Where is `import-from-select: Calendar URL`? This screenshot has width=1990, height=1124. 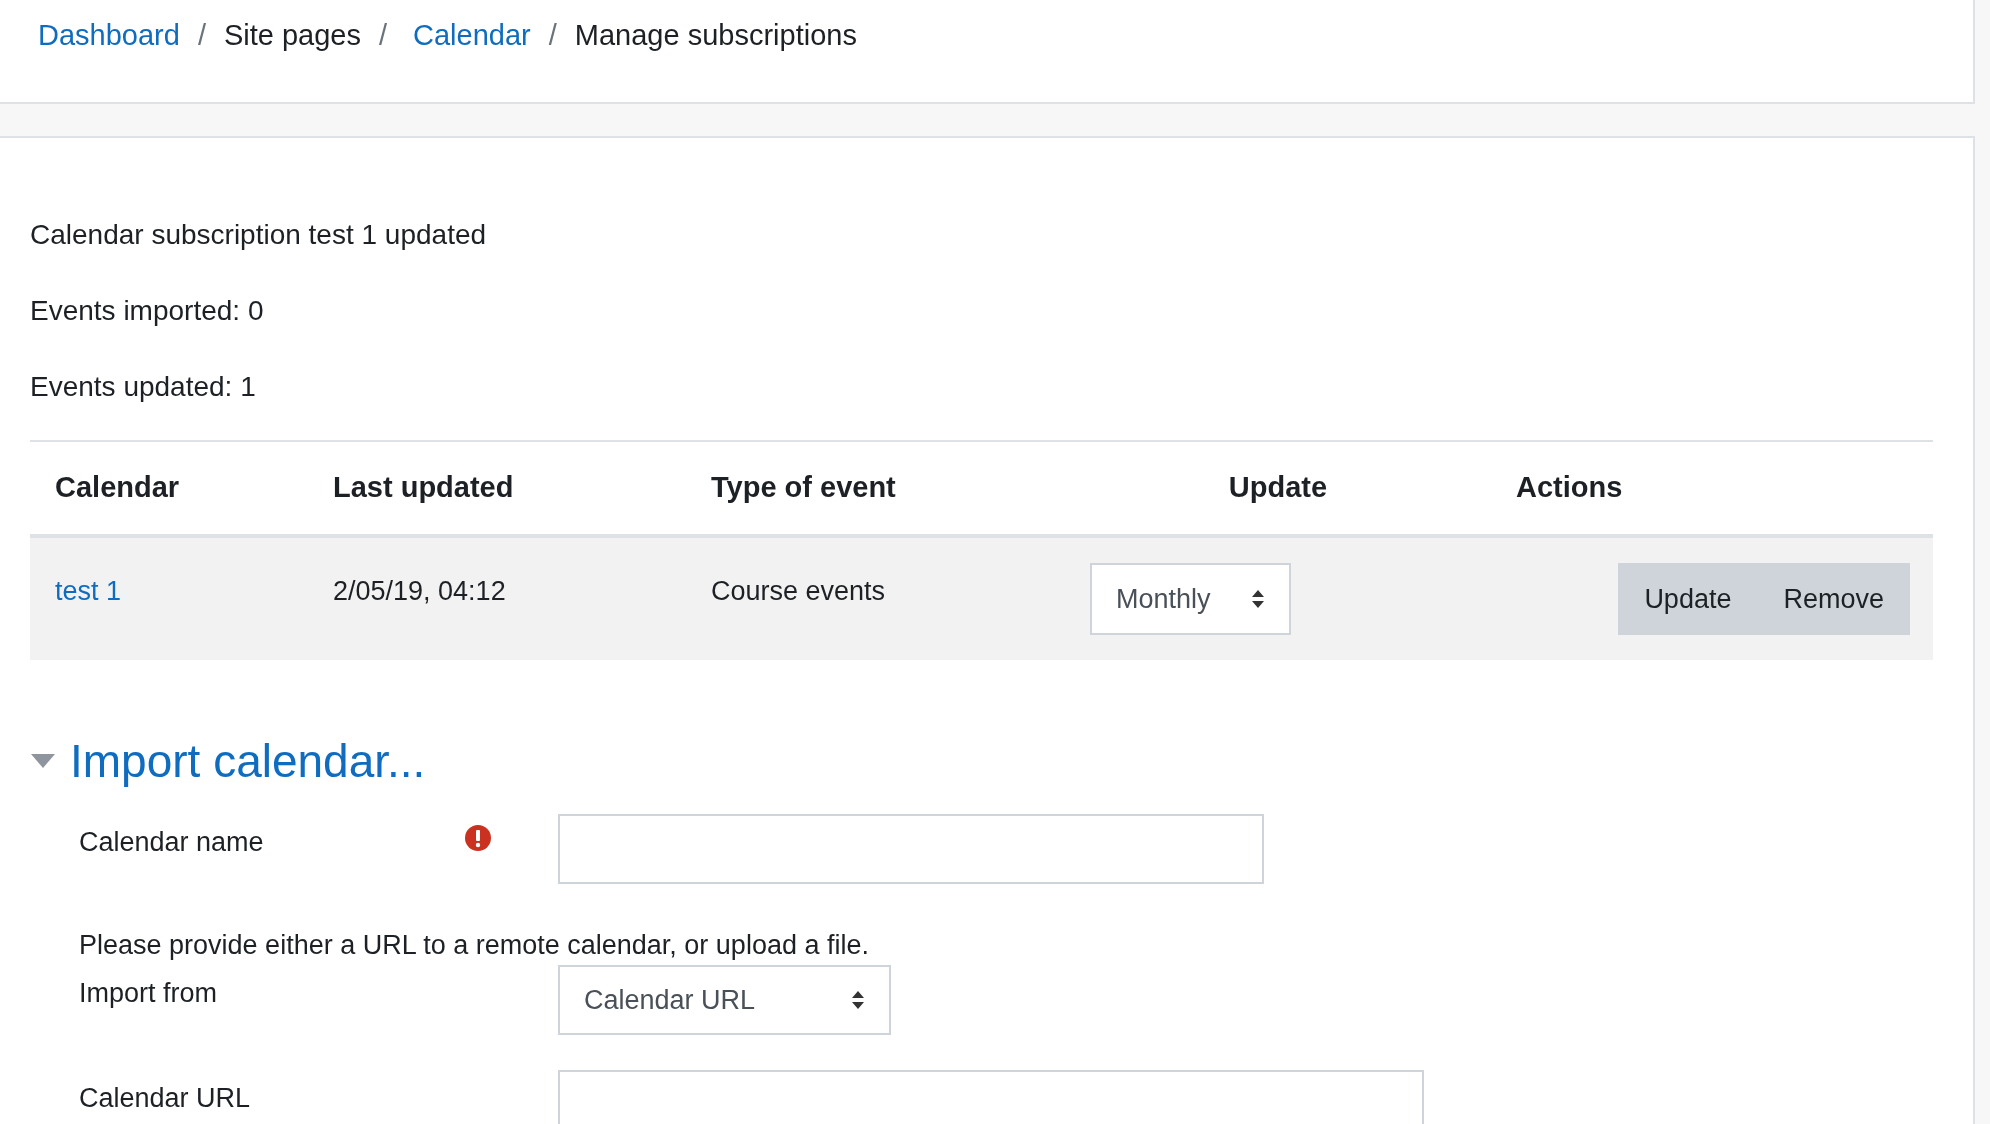 import-from-select: Calendar URL is located at coordinates (724, 999).